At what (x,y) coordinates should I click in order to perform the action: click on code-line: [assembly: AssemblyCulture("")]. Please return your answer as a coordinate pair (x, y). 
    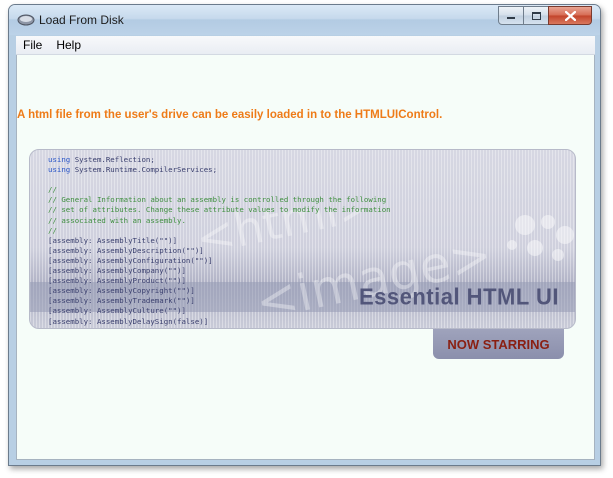
    Looking at the image, I should click on (219, 311).